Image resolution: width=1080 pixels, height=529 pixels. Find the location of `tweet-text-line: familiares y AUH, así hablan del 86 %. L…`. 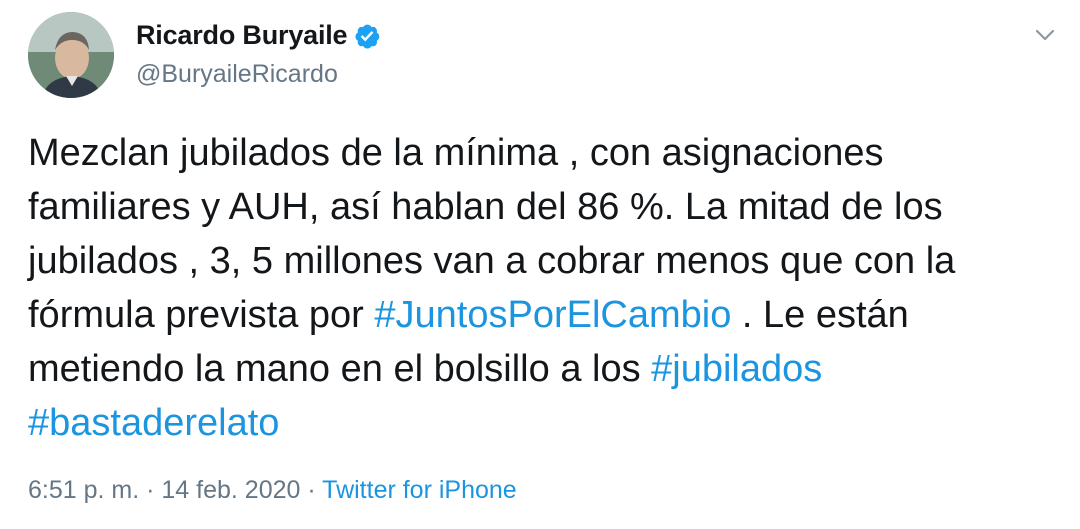

tweet-text-line: familiares y AUH, así hablan del 86 %. L… is located at coordinates (543, 207).